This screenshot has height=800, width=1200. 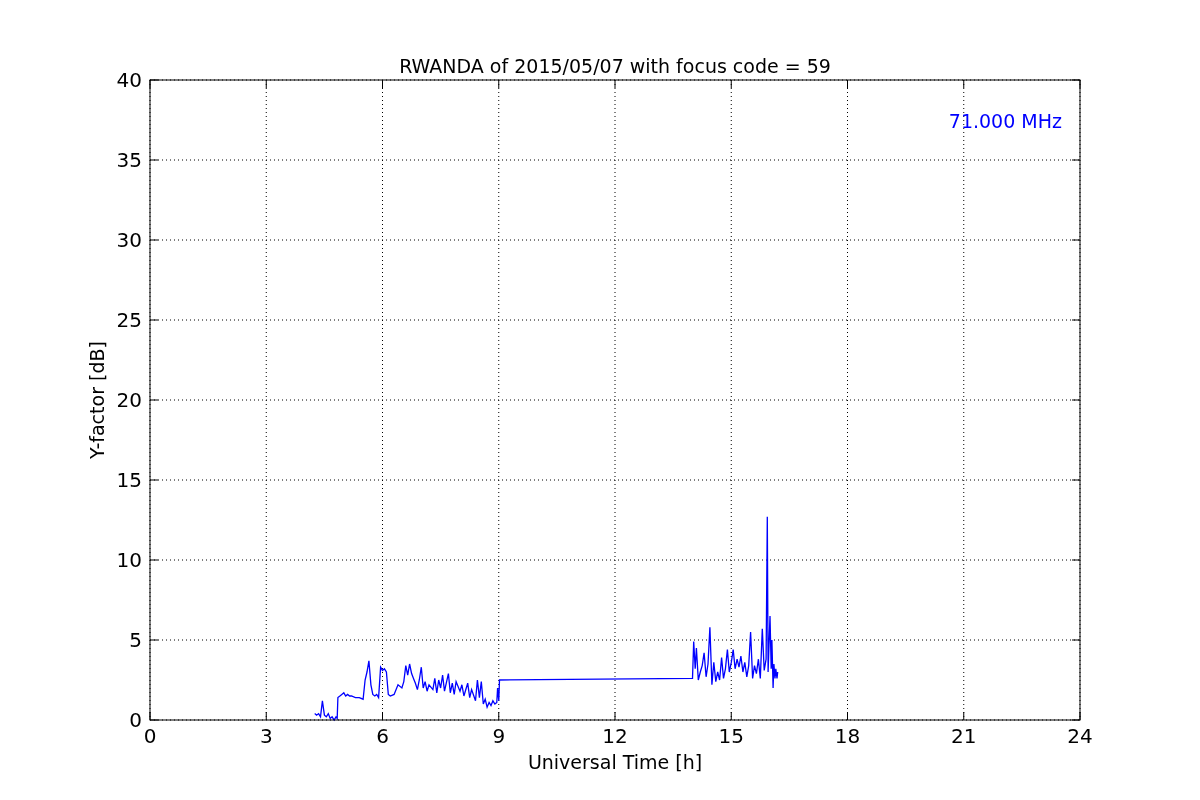 What do you see at coordinates (615, 762) in the screenshot?
I see `x-axis-label: Universal Time [h]` at bounding box center [615, 762].